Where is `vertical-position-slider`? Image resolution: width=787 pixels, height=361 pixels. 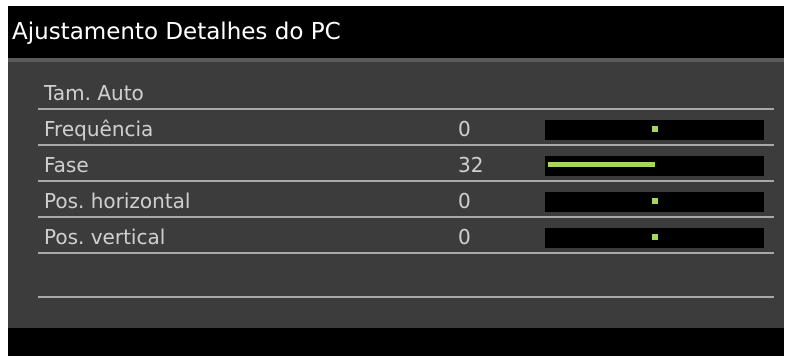 vertical-position-slider is located at coordinates (654, 238).